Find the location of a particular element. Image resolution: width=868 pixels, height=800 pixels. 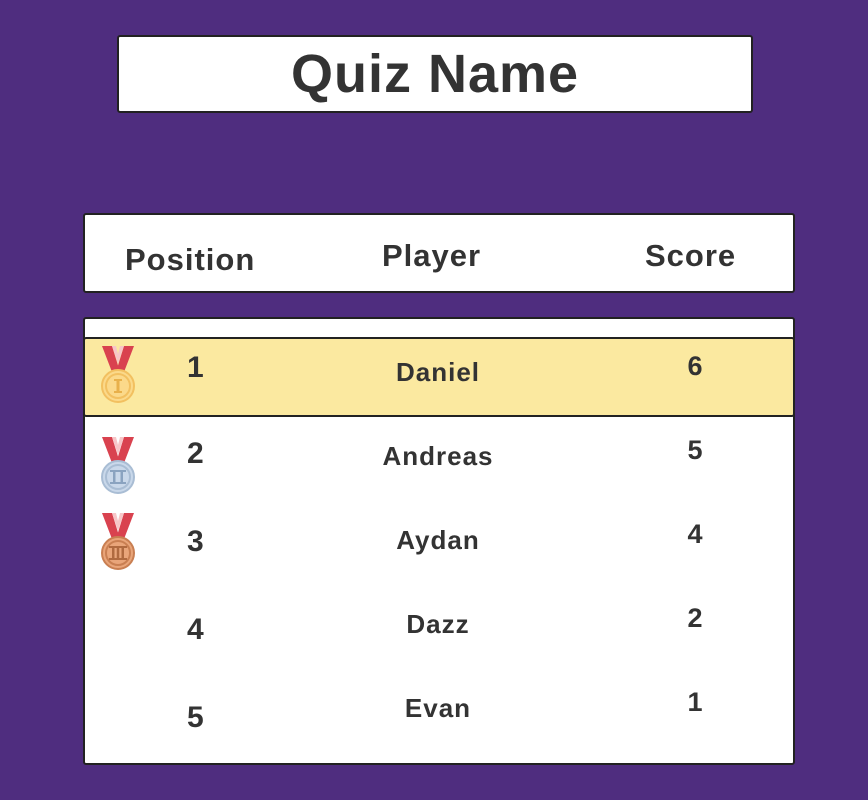

leaderboard-row-5: 5 Evan 1 is located at coordinates (439, 715).